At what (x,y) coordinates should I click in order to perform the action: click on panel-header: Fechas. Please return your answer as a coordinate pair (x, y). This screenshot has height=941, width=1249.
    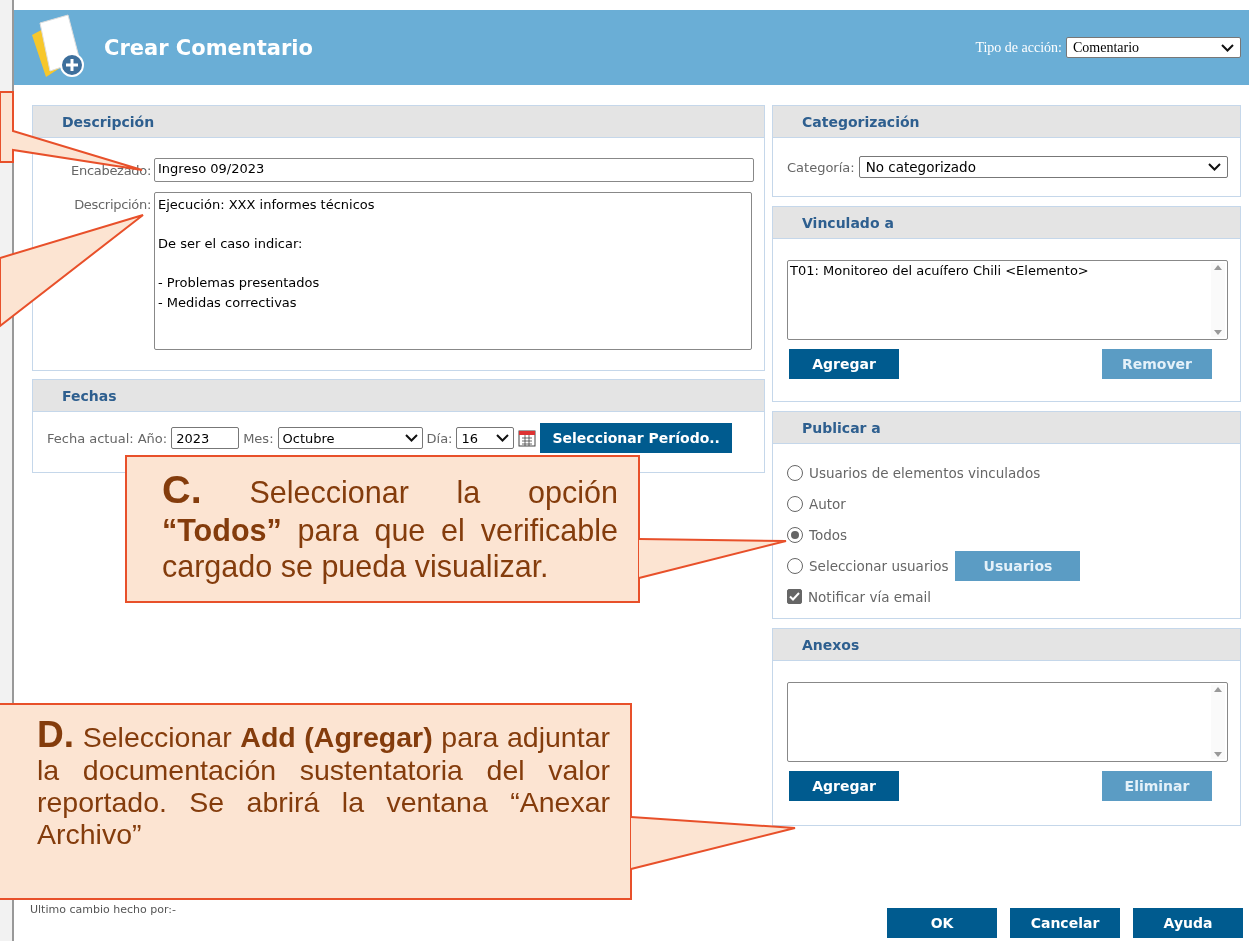
    Looking at the image, I should click on (398, 396).